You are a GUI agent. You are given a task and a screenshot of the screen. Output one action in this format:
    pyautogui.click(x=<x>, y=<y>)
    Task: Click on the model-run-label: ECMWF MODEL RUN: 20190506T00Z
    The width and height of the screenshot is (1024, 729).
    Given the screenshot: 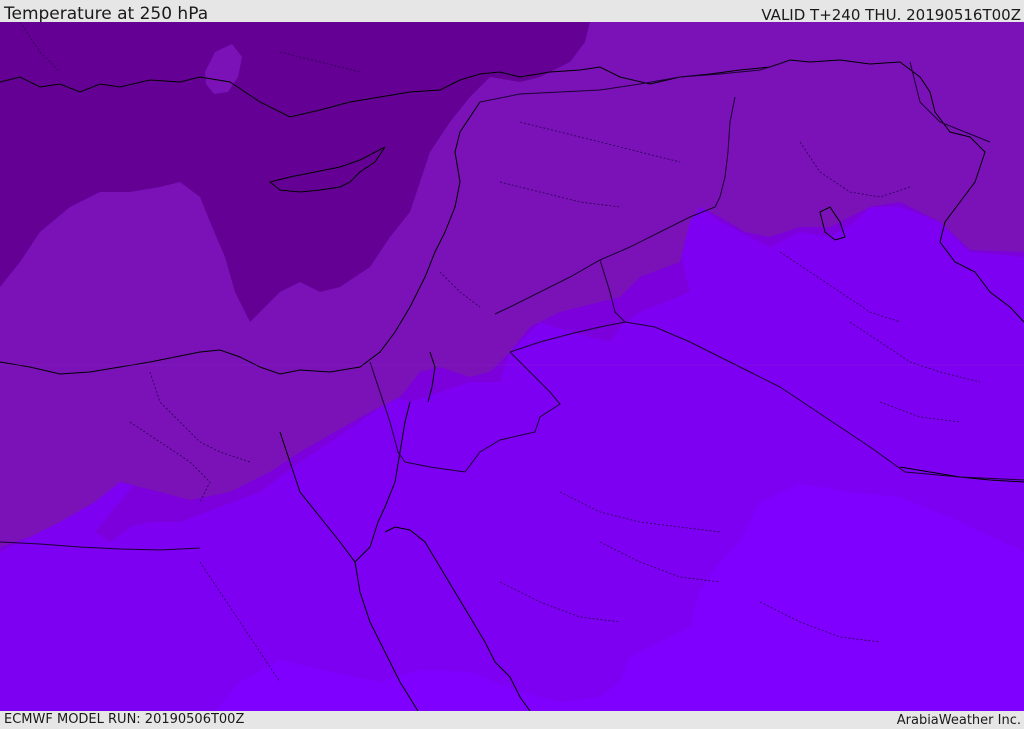 What is the action you would take?
    pyautogui.click(x=124, y=719)
    